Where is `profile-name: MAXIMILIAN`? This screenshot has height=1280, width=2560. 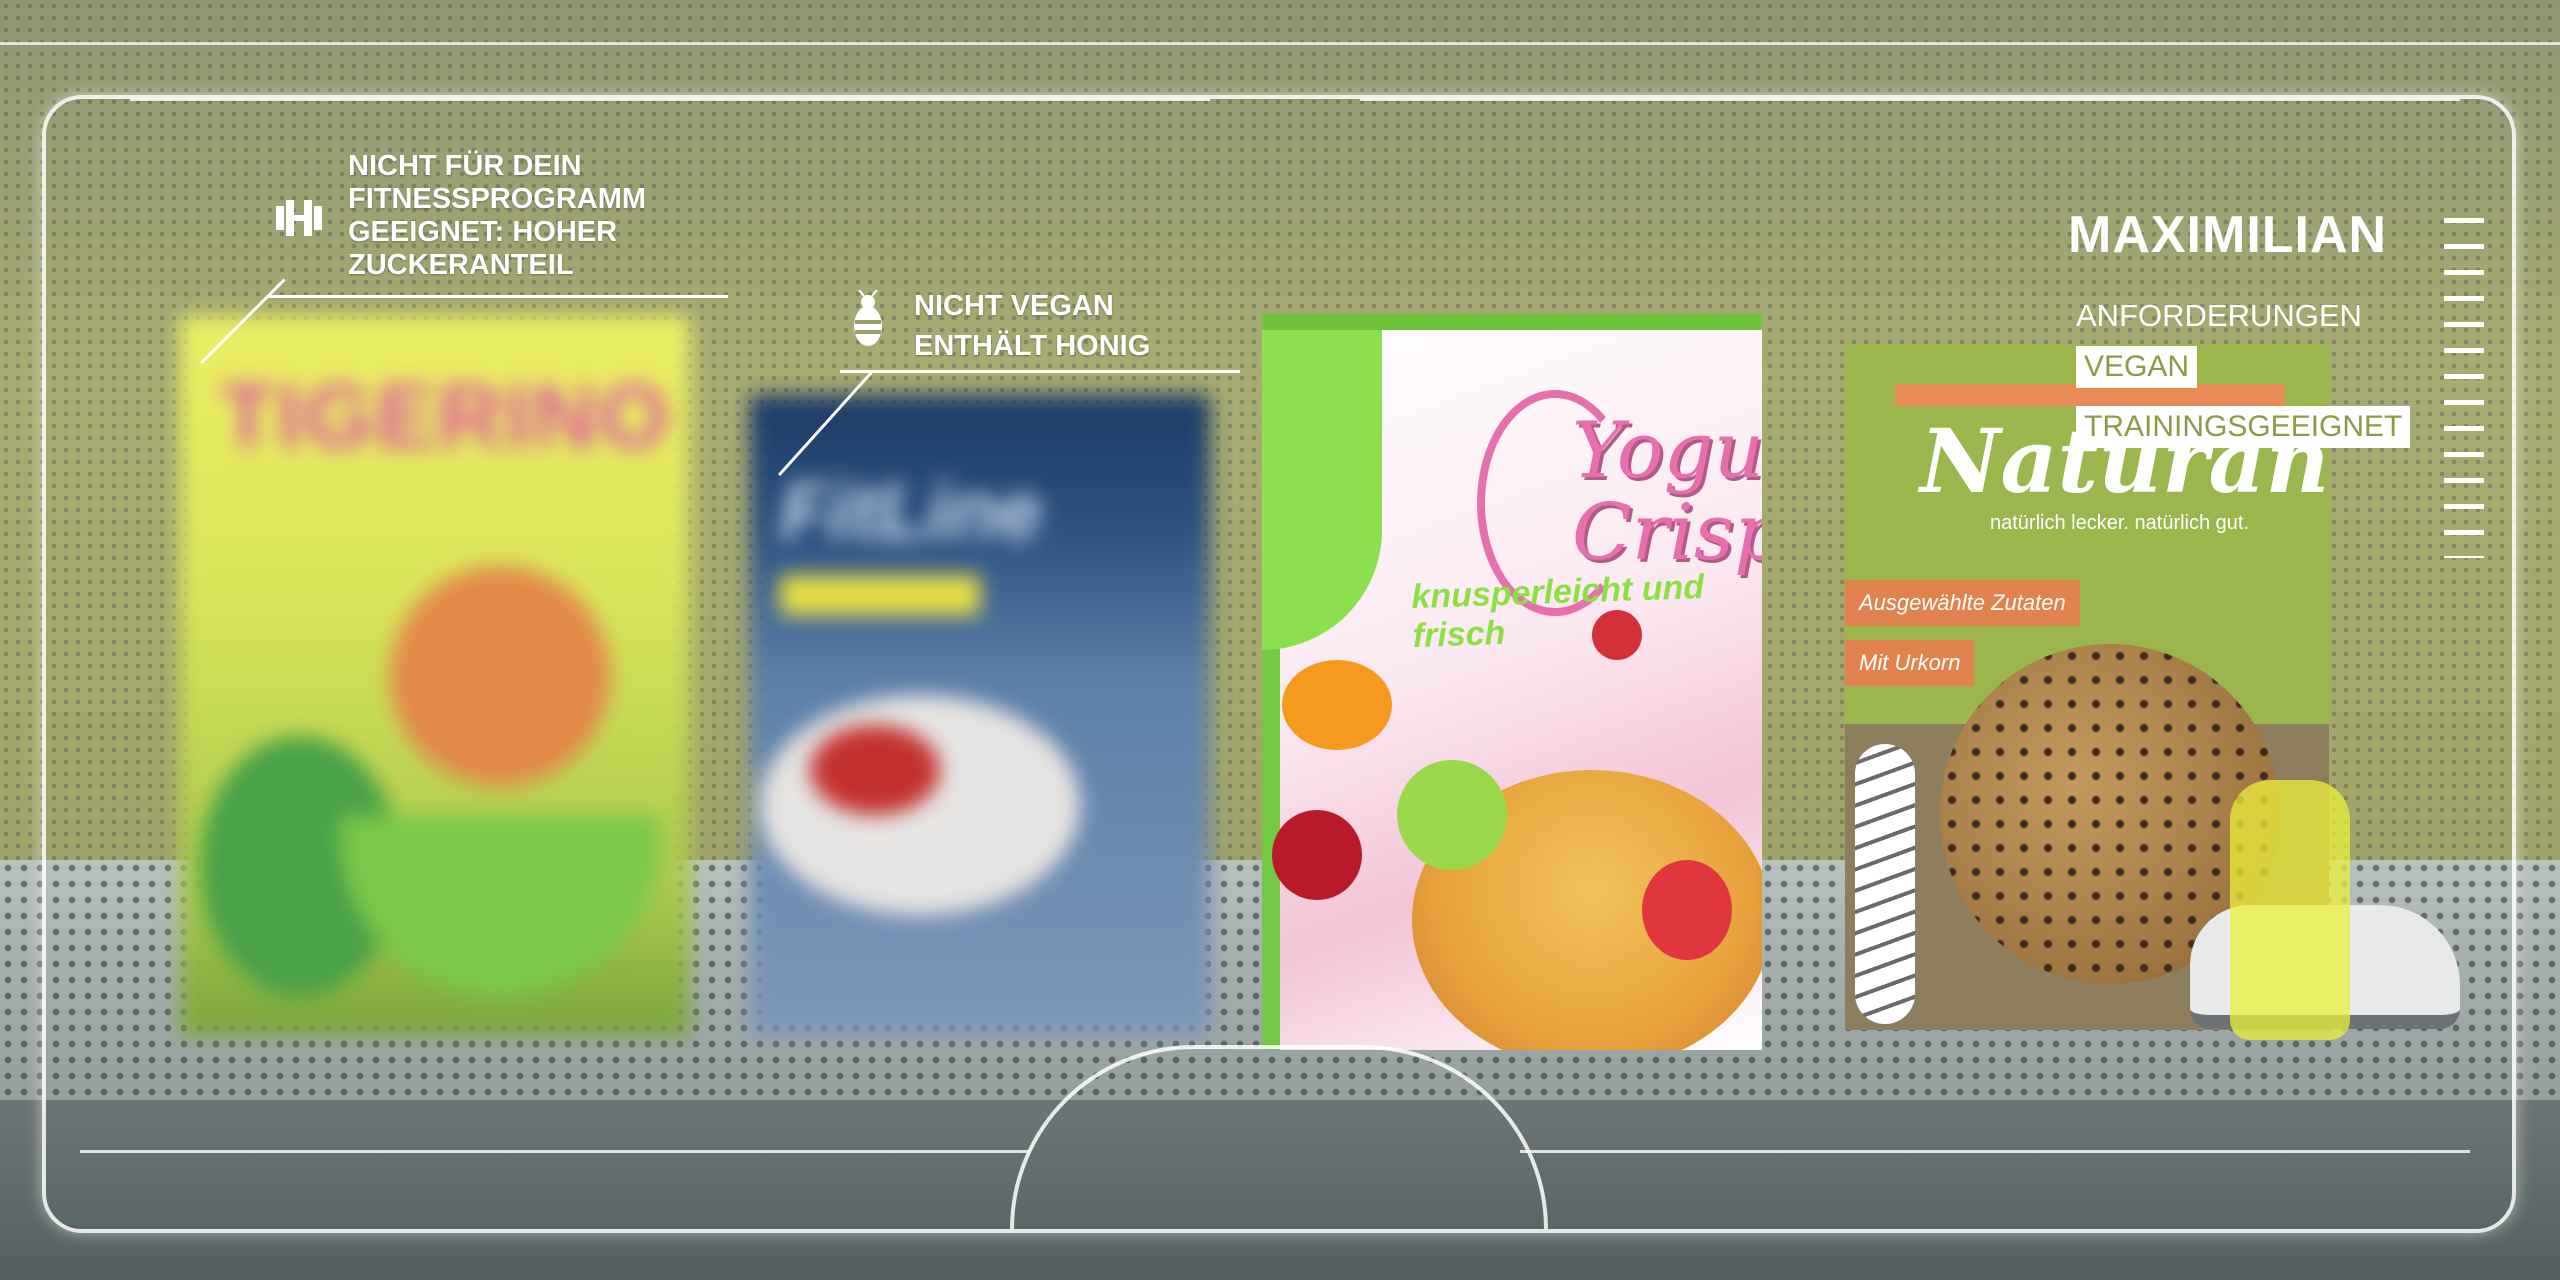
profile-name: MAXIMILIAN is located at coordinates (2228, 235).